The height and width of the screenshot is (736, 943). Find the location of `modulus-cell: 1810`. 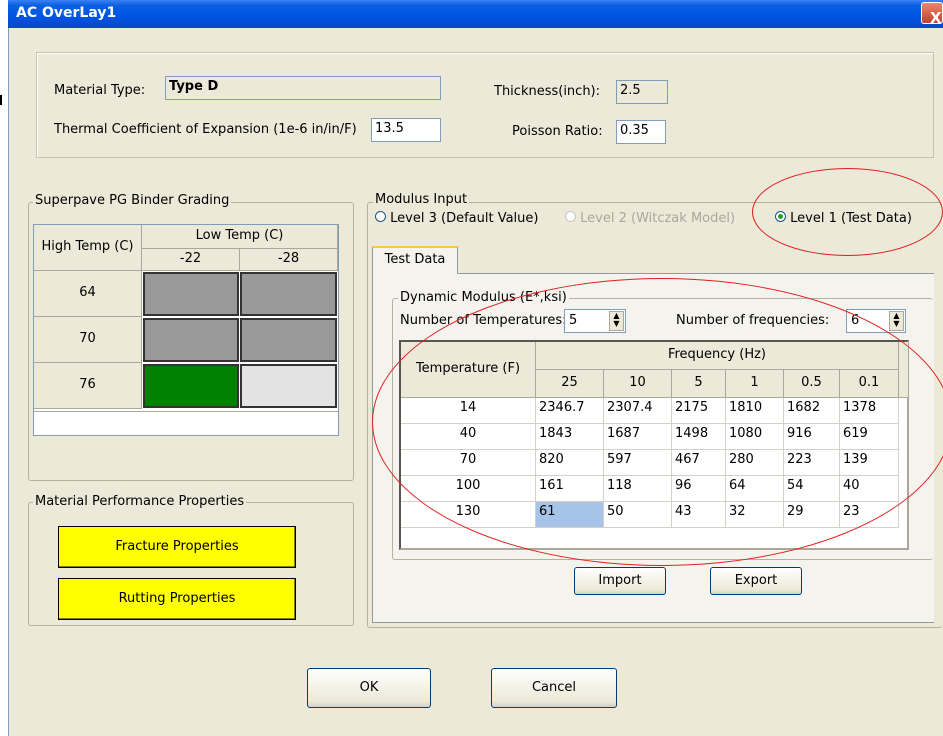

modulus-cell: 1810 is located at coordinates (755, 411).